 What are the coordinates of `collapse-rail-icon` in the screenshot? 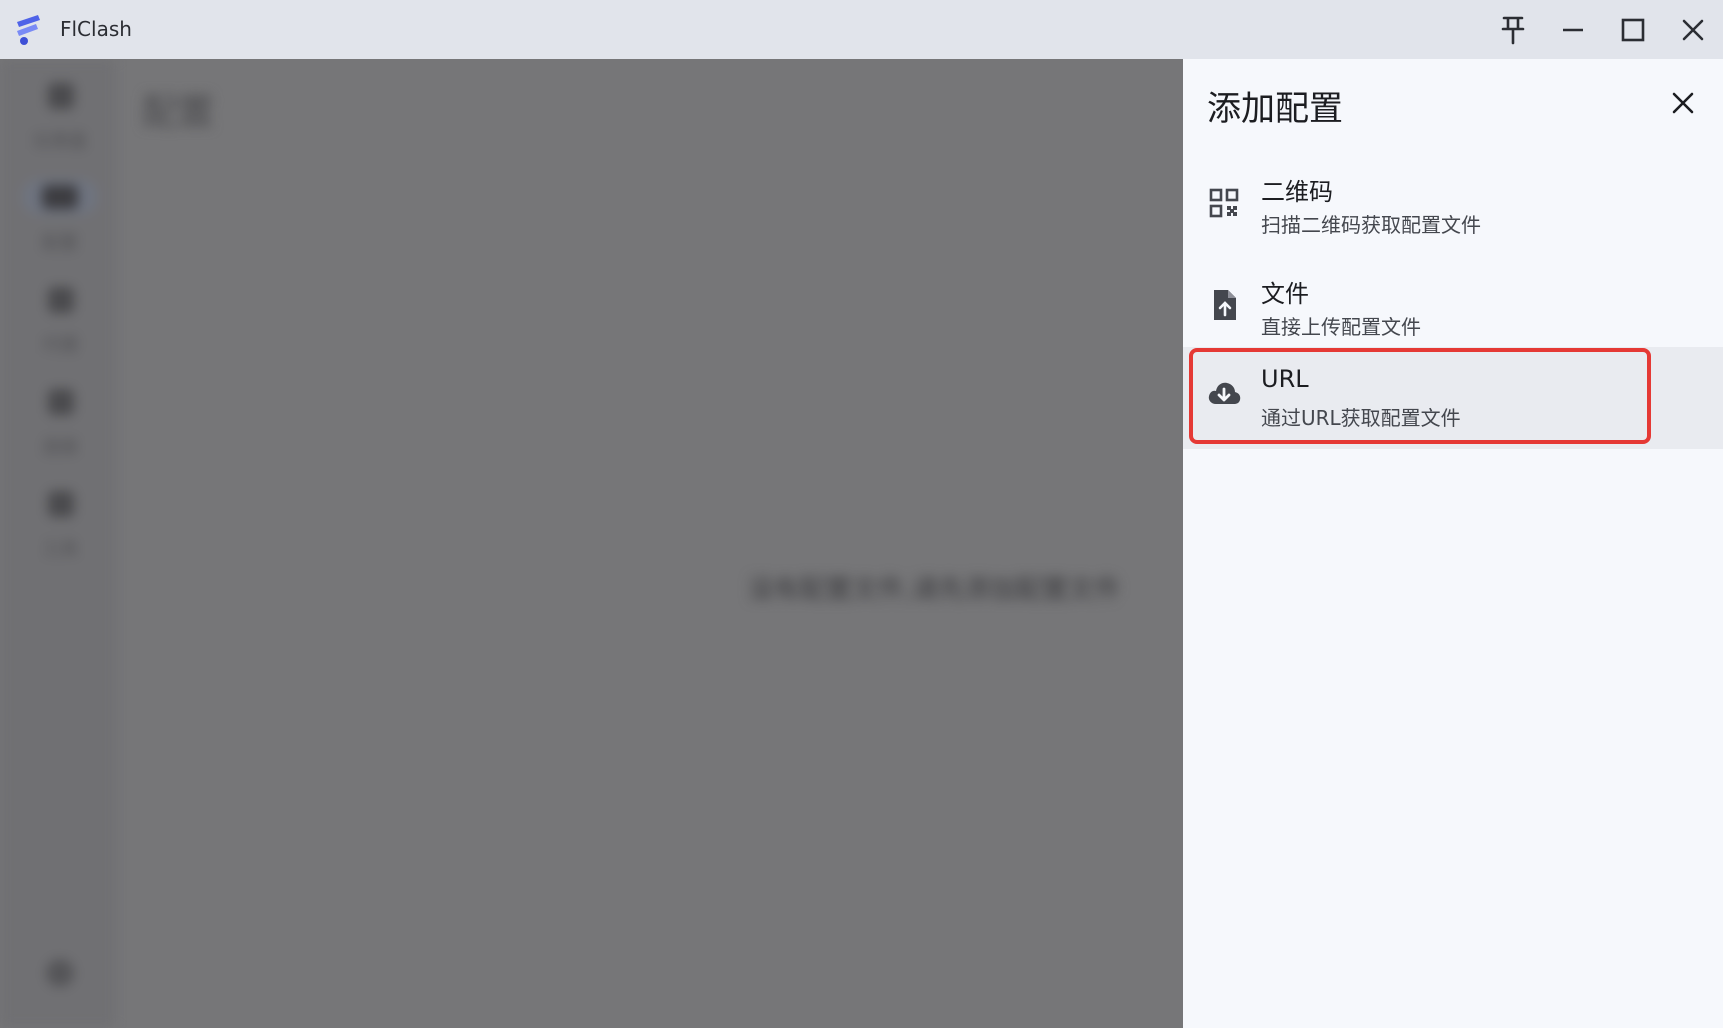 It's located at (60, 973).